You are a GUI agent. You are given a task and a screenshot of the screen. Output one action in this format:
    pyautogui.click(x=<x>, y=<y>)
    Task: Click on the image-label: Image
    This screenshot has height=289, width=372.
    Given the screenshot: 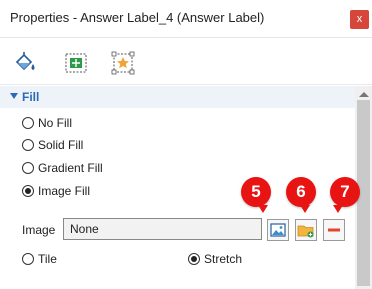 What is the action you would take?
    pyautogui.click(x=39, y=230)
    